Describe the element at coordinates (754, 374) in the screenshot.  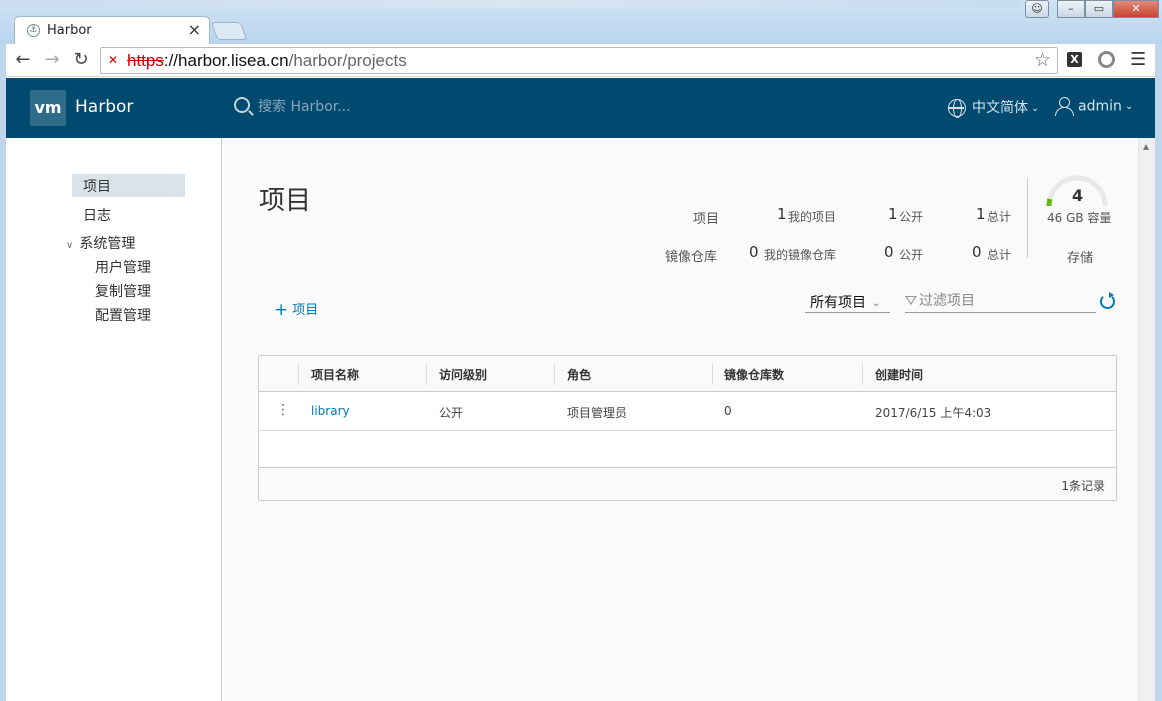
I see `column-header-repo-count: 镜像仓库数` at that location.